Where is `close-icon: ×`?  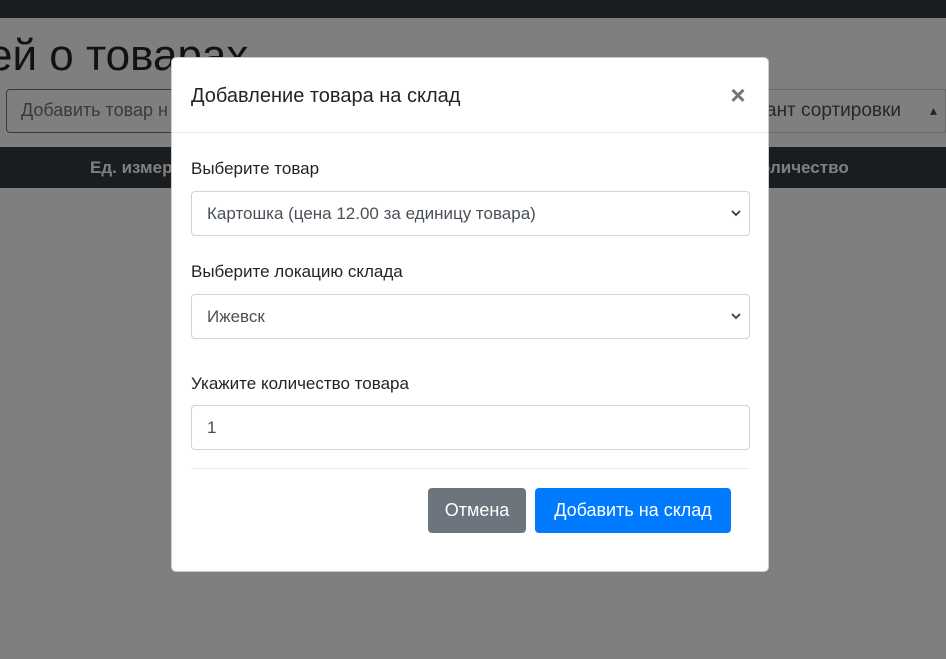 close-icon: × is located at coordinates (738, 95).